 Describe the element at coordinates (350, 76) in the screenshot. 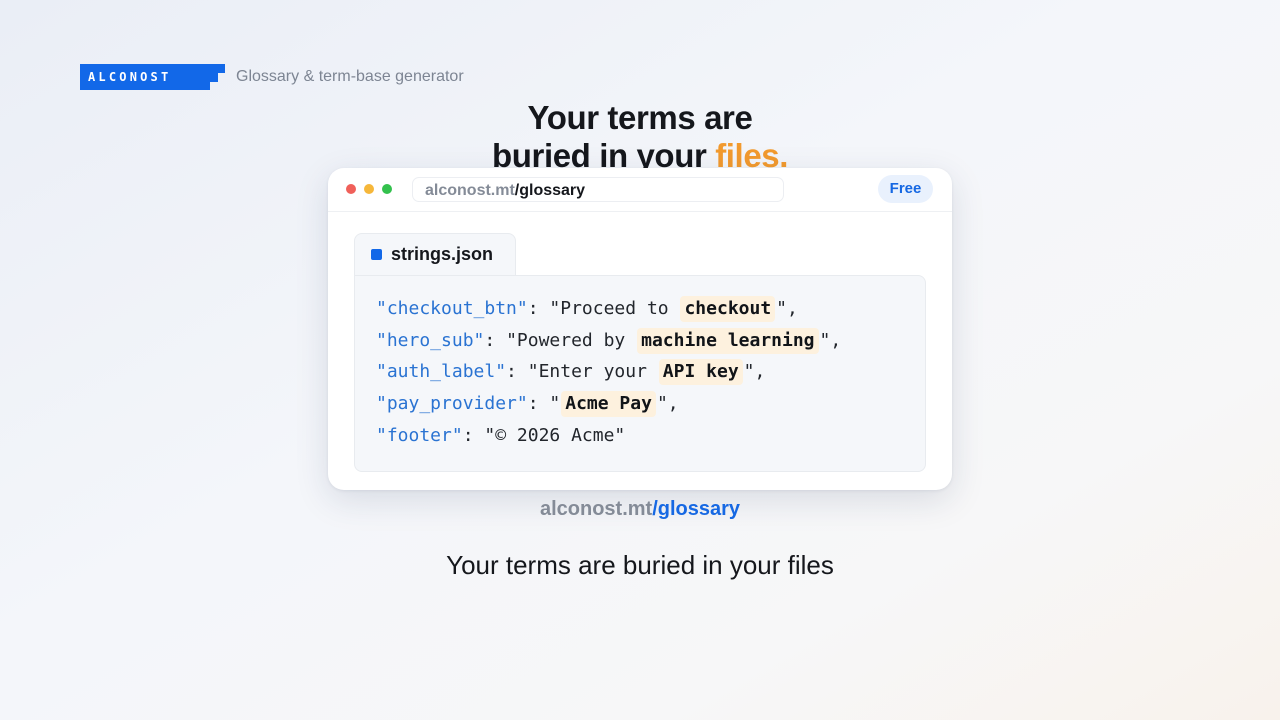

I see `product-tagline: Glossary & term-base generator` at that location.